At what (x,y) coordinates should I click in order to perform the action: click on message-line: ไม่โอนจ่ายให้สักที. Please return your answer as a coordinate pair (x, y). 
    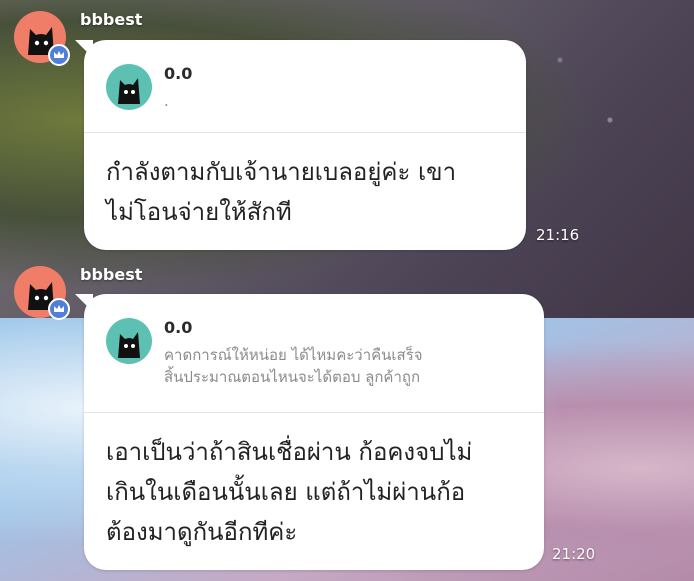
    Looking at the image, I should click on (199, 212).